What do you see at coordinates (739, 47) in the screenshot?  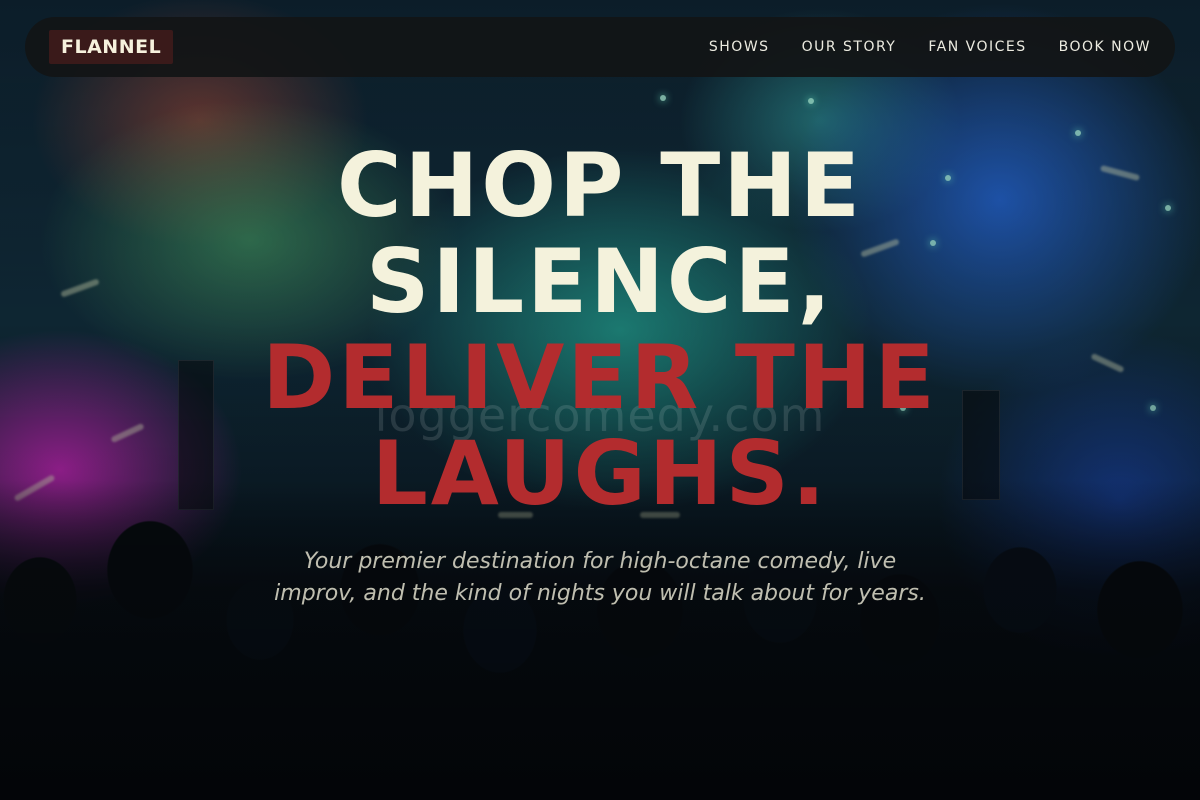 I see `nav-link-shows: SHOWS` at bounding box center [739, 47].